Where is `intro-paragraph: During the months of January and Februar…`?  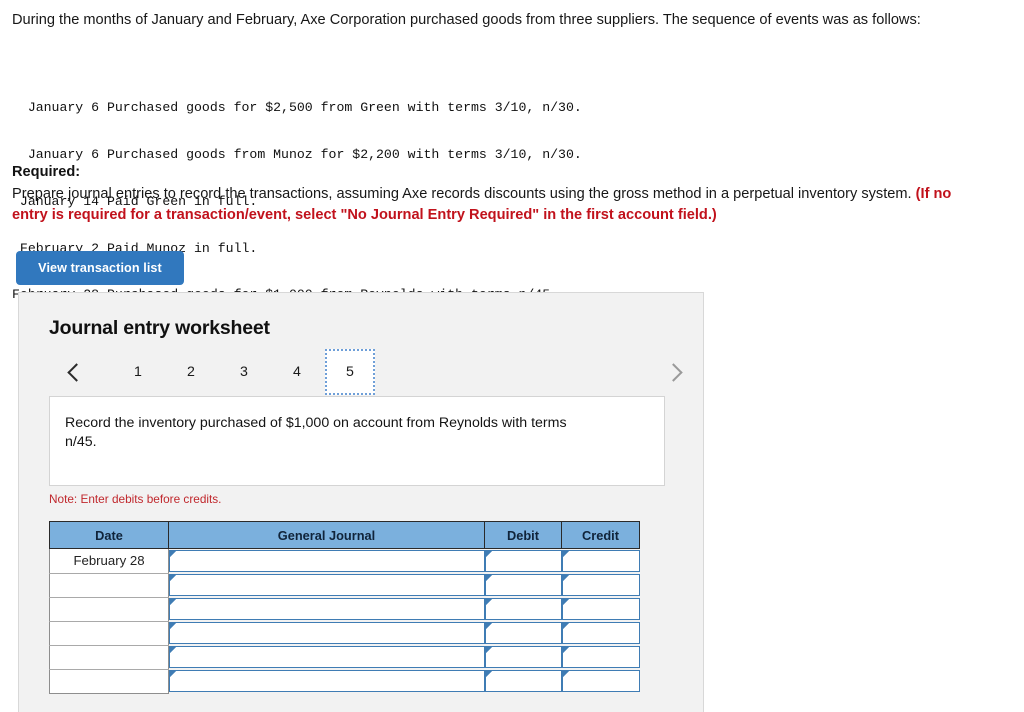 intro-paragraph: During the months of January and Februar… is located at coordinates (466, 20).